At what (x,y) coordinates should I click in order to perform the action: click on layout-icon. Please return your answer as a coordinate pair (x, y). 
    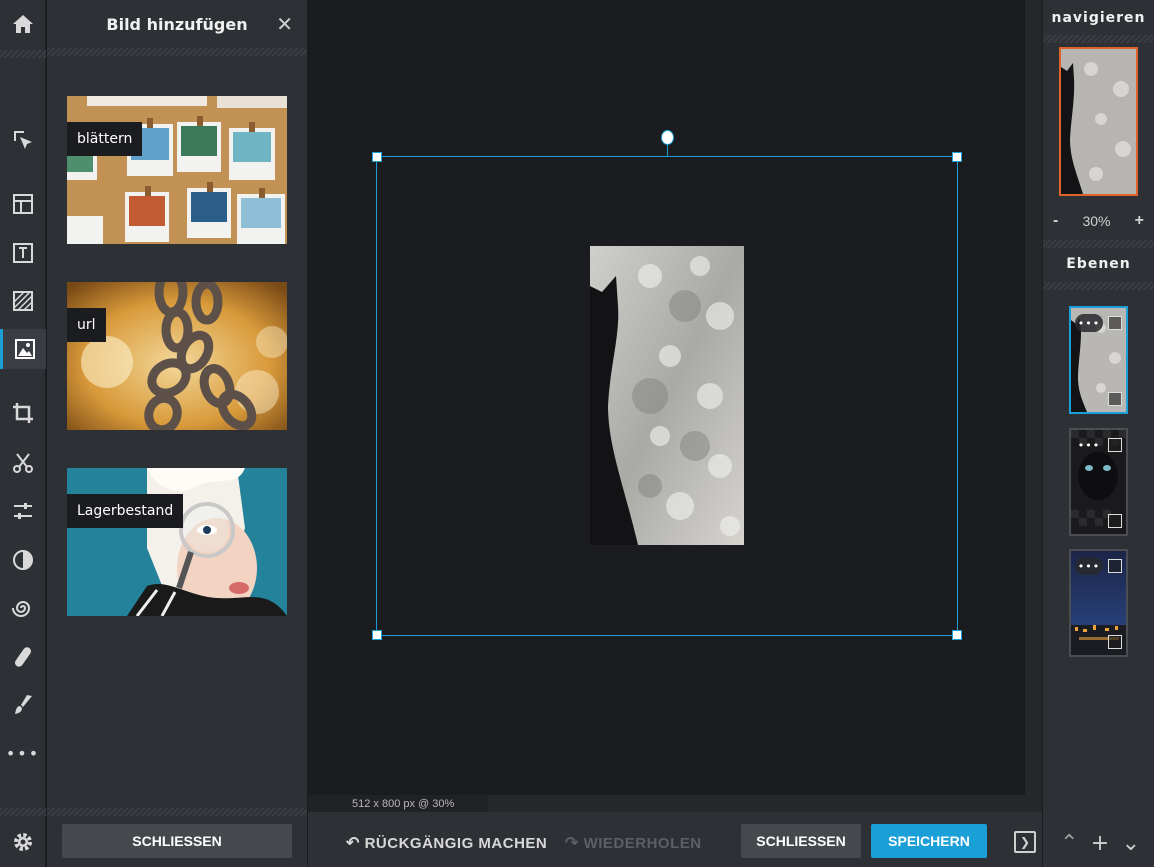
    Looking at the image, I should click on (23, 204).